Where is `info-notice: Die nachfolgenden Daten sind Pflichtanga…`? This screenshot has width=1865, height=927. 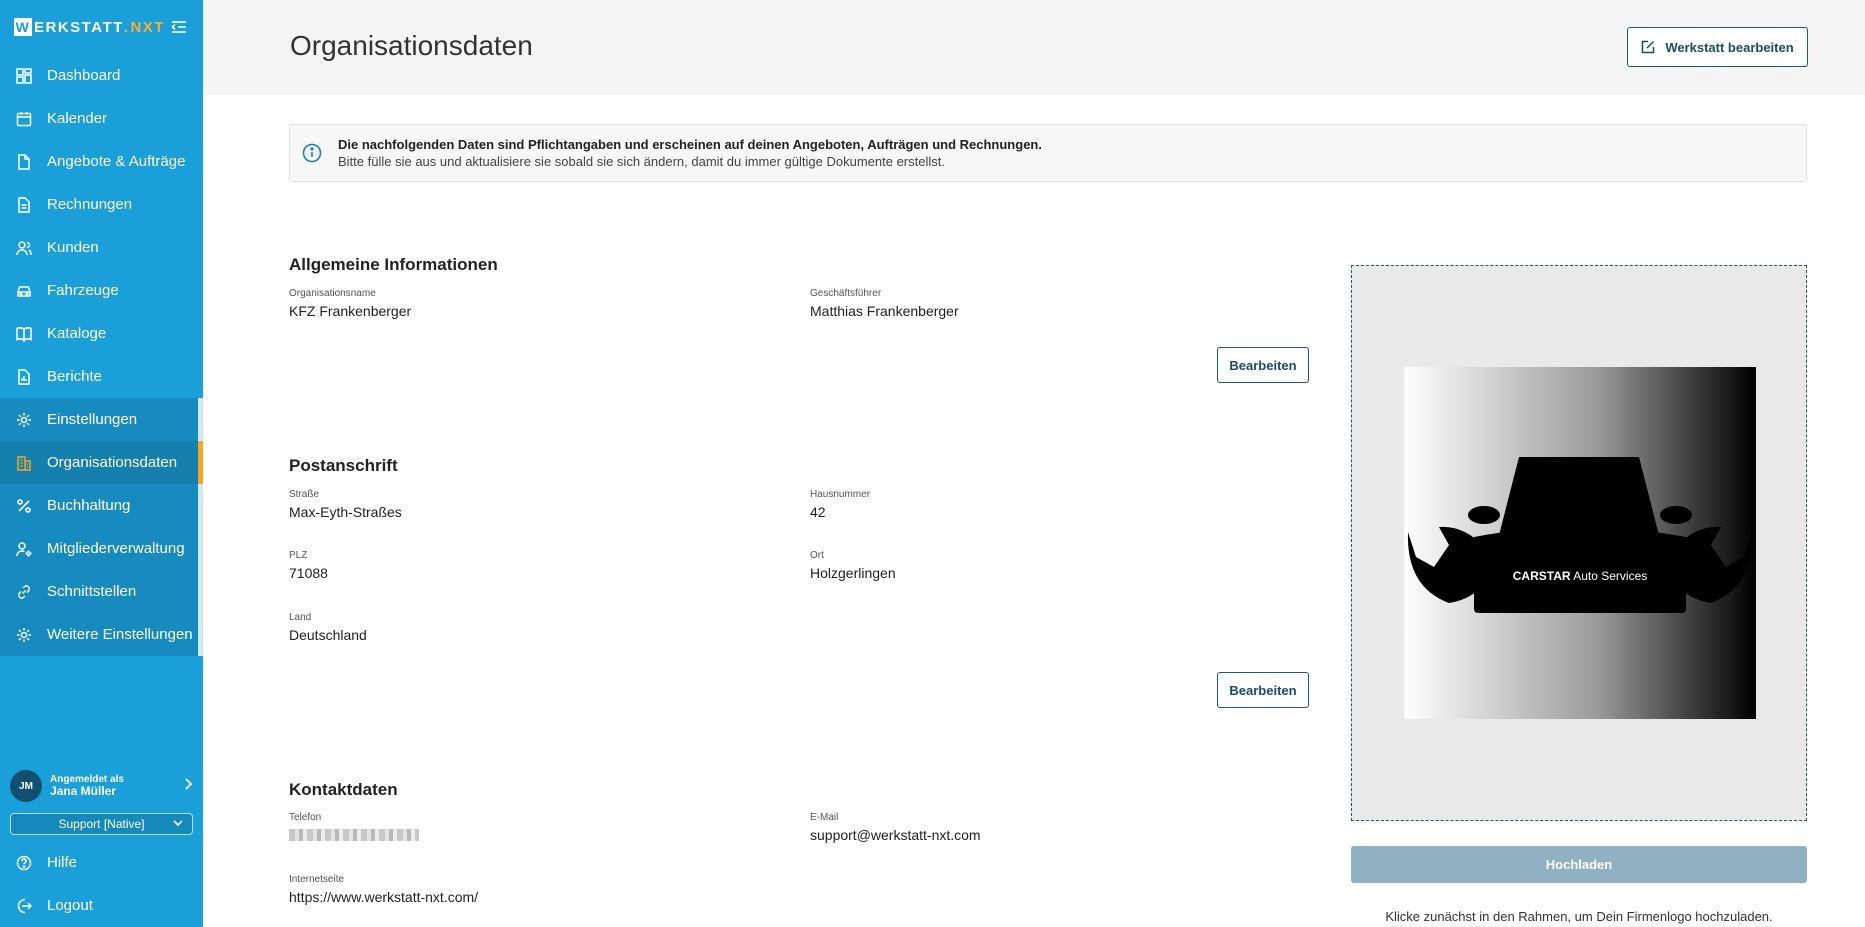
info-notice: Die nachfolgenden Daten sind Pflichtanga… is located at coordinates (1048, 153).